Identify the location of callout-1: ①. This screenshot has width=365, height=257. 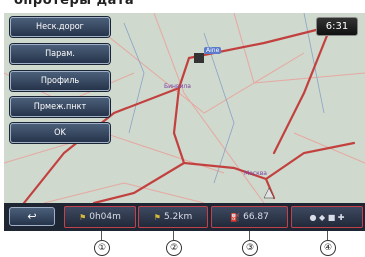
(102, 248).